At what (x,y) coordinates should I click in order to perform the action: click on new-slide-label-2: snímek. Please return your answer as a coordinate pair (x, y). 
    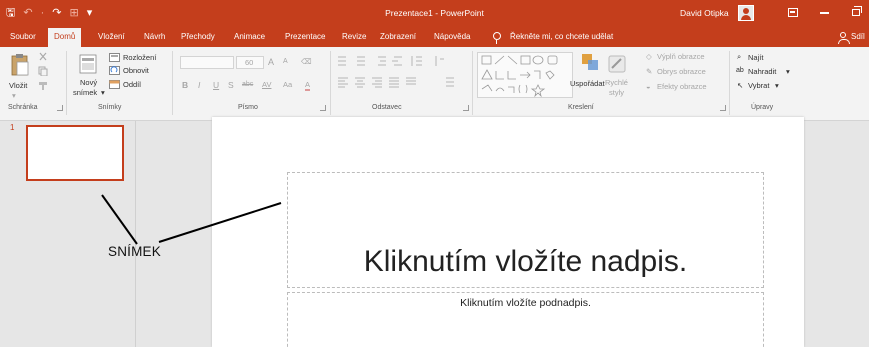
    Looking at the image, I should click on (85, 92).